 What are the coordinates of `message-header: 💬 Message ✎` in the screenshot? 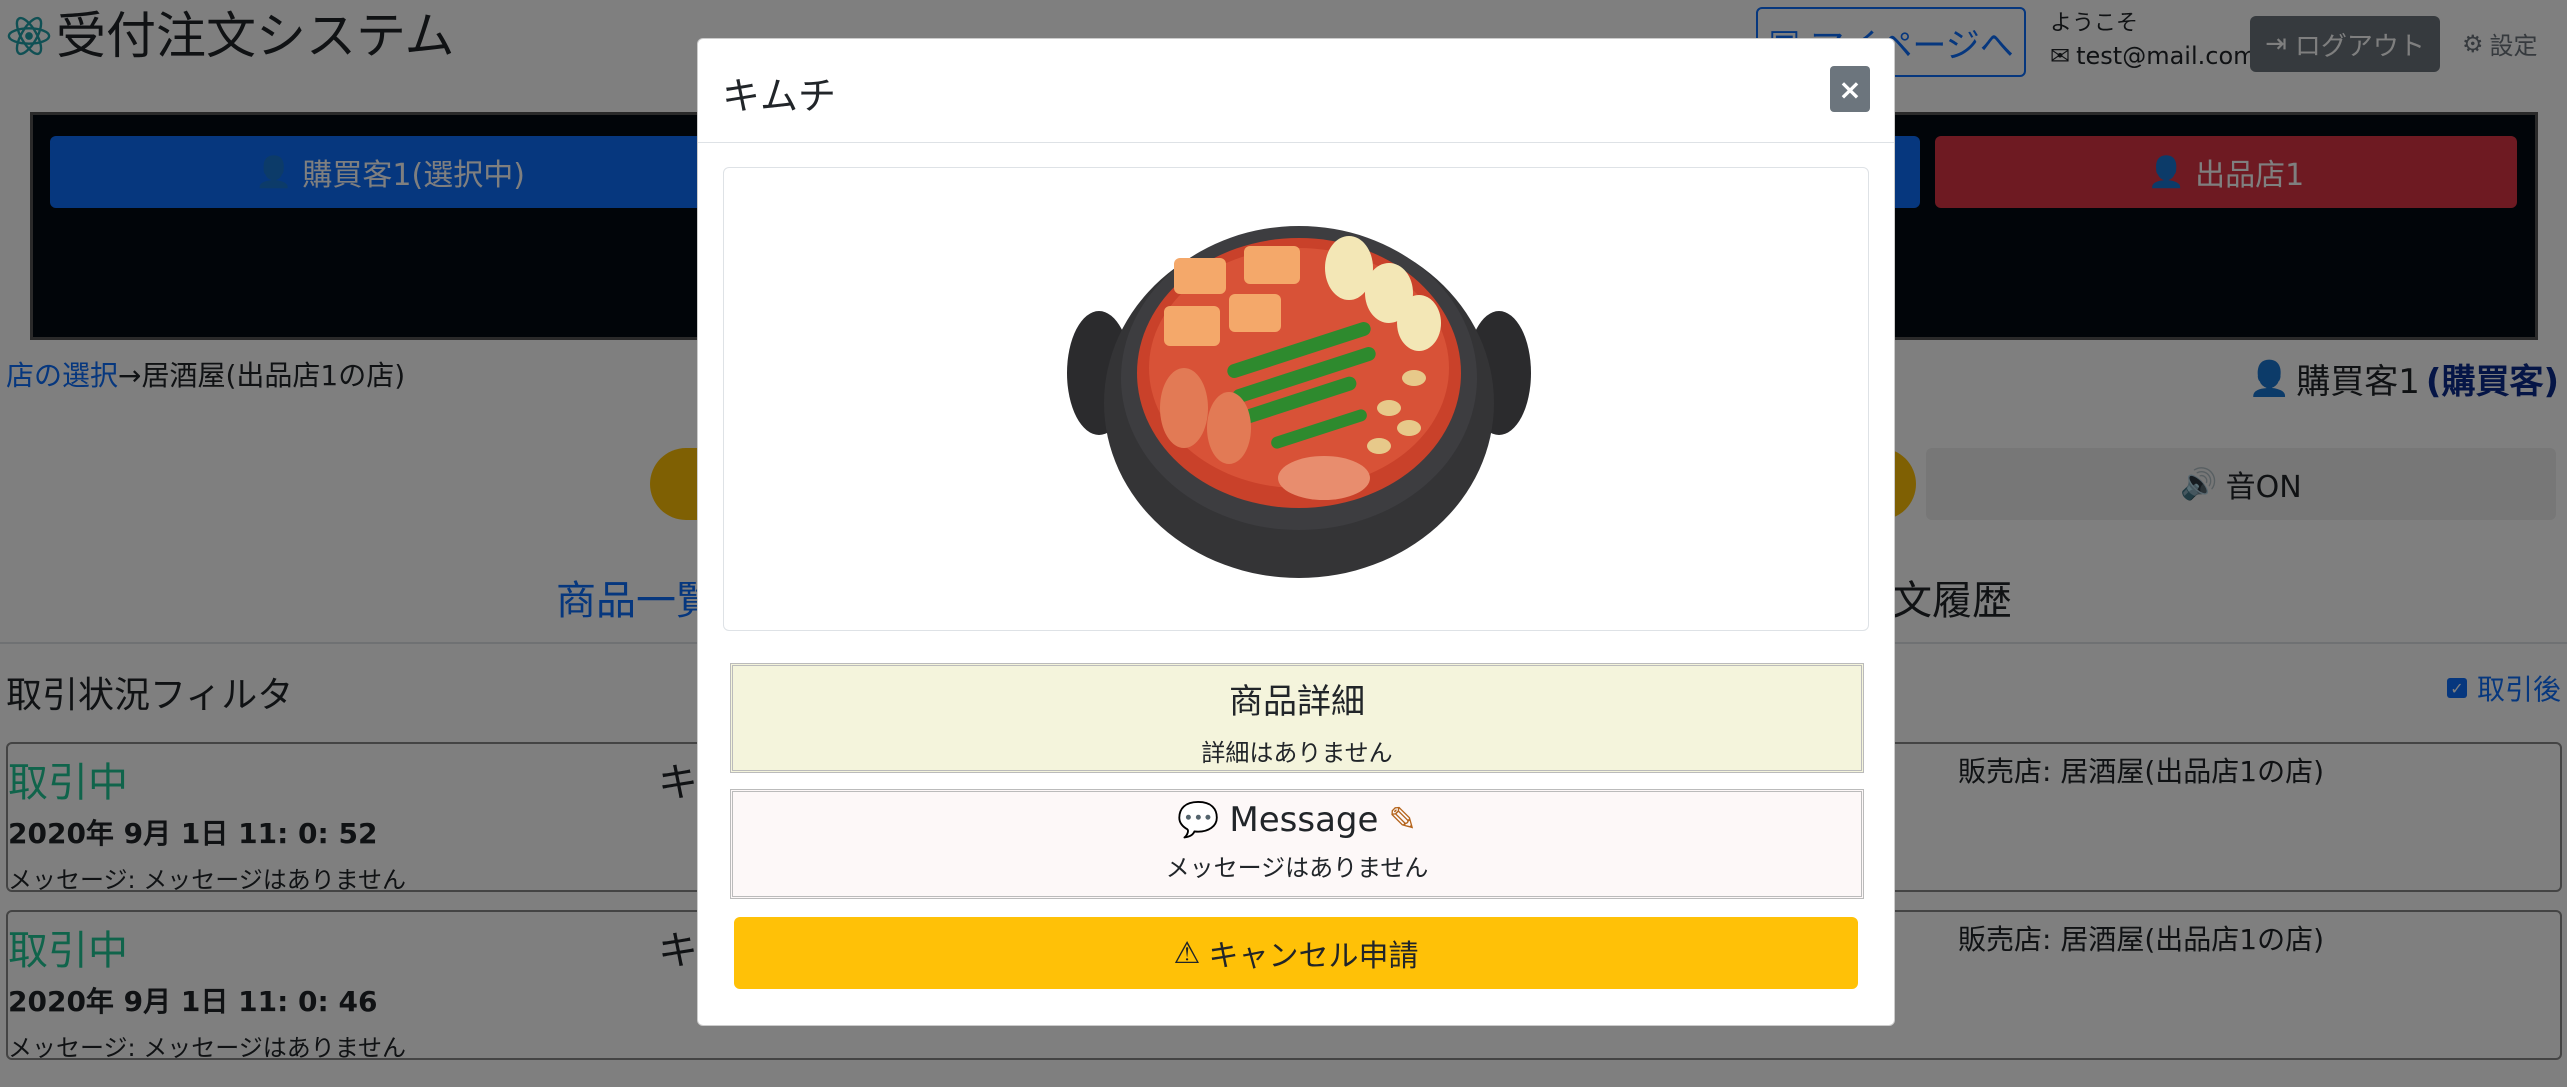 It's located at (1297, 820).